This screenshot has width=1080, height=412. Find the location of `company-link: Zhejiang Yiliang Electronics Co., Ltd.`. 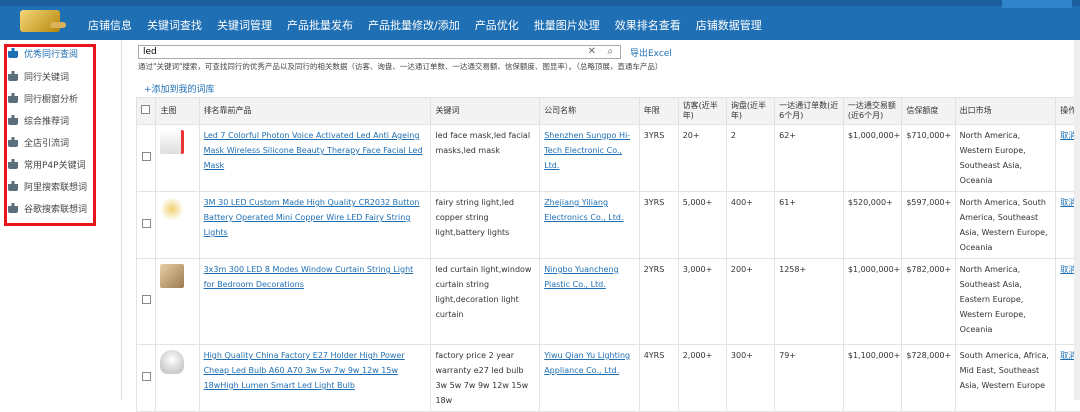

company-link: Zhejiang Yiliang Electronics Co., Ltd. is located at coordinates (583, 210).